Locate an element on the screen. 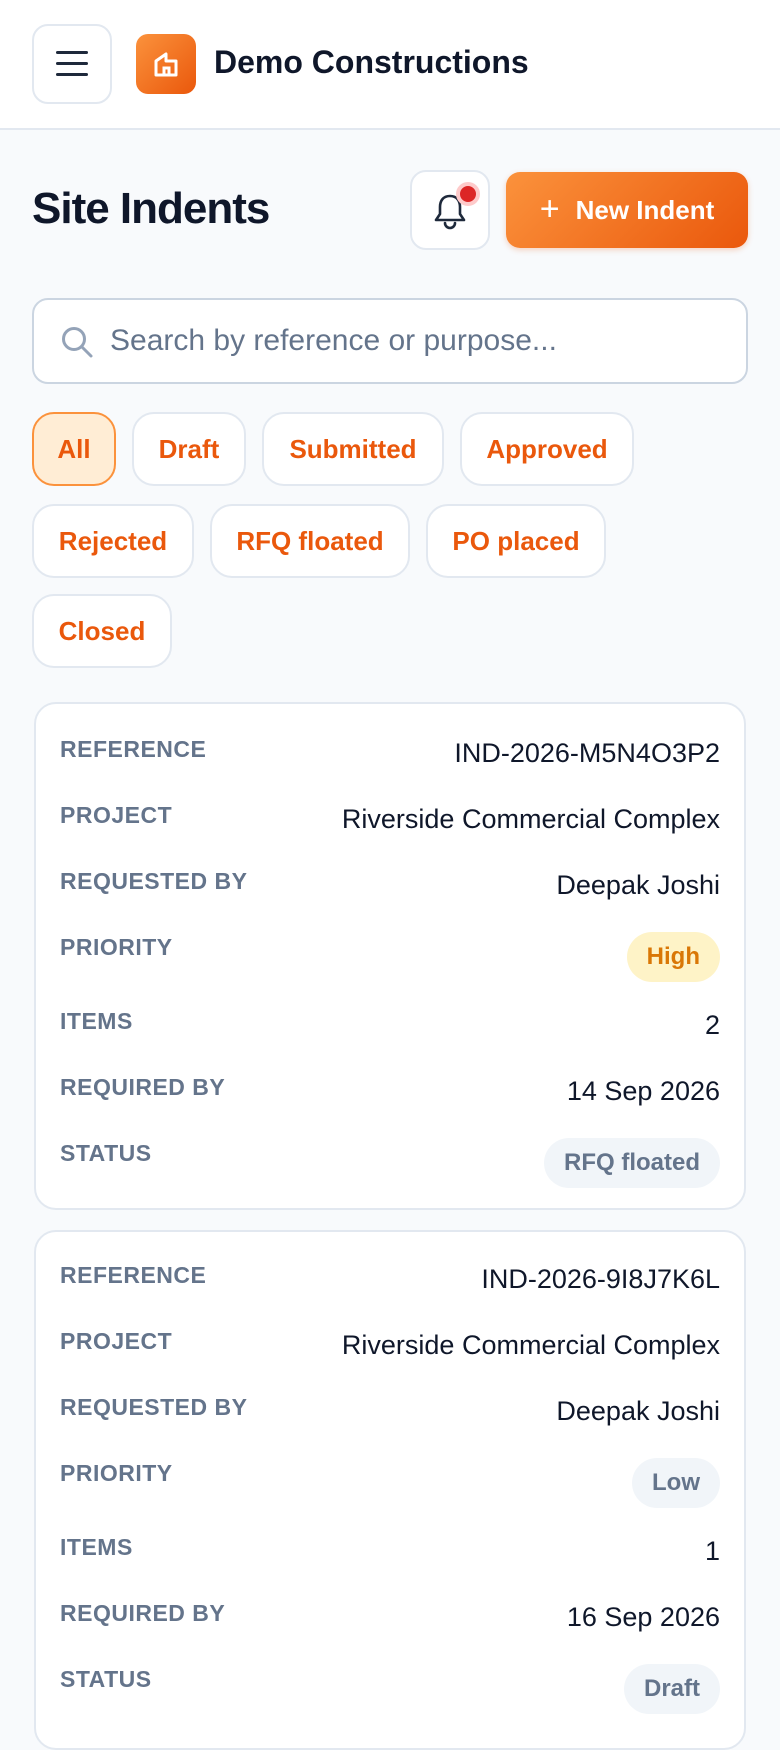 The width and height of the screenshot is (780, 1750). search-icon is located at coordinates (77, 342).